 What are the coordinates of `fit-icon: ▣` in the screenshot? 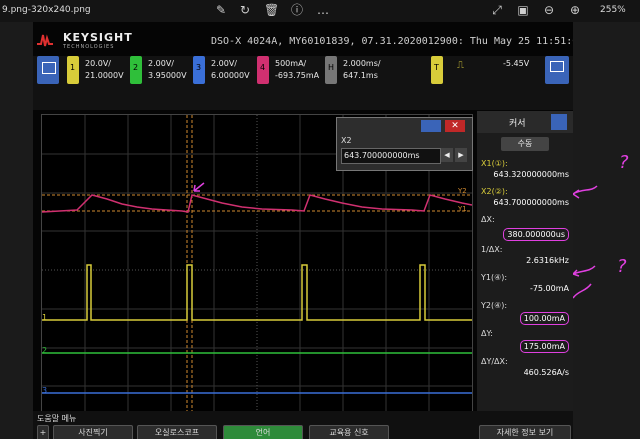 It's located at (523, 10).